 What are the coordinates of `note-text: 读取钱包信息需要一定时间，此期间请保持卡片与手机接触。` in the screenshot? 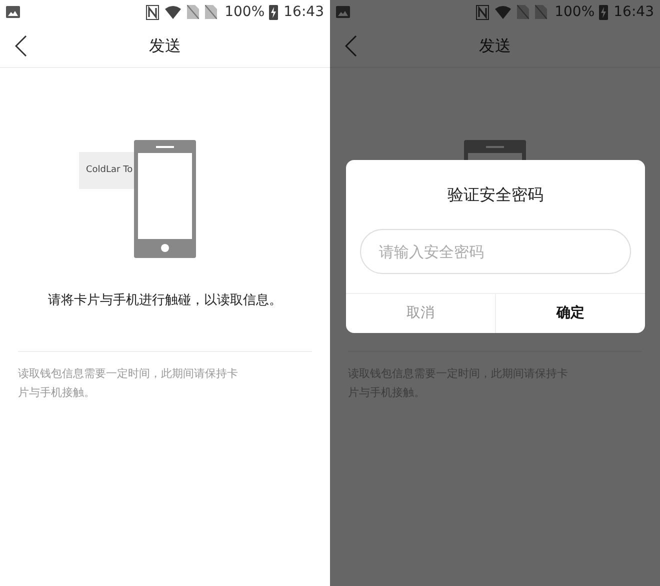 It's located at (128, 383).